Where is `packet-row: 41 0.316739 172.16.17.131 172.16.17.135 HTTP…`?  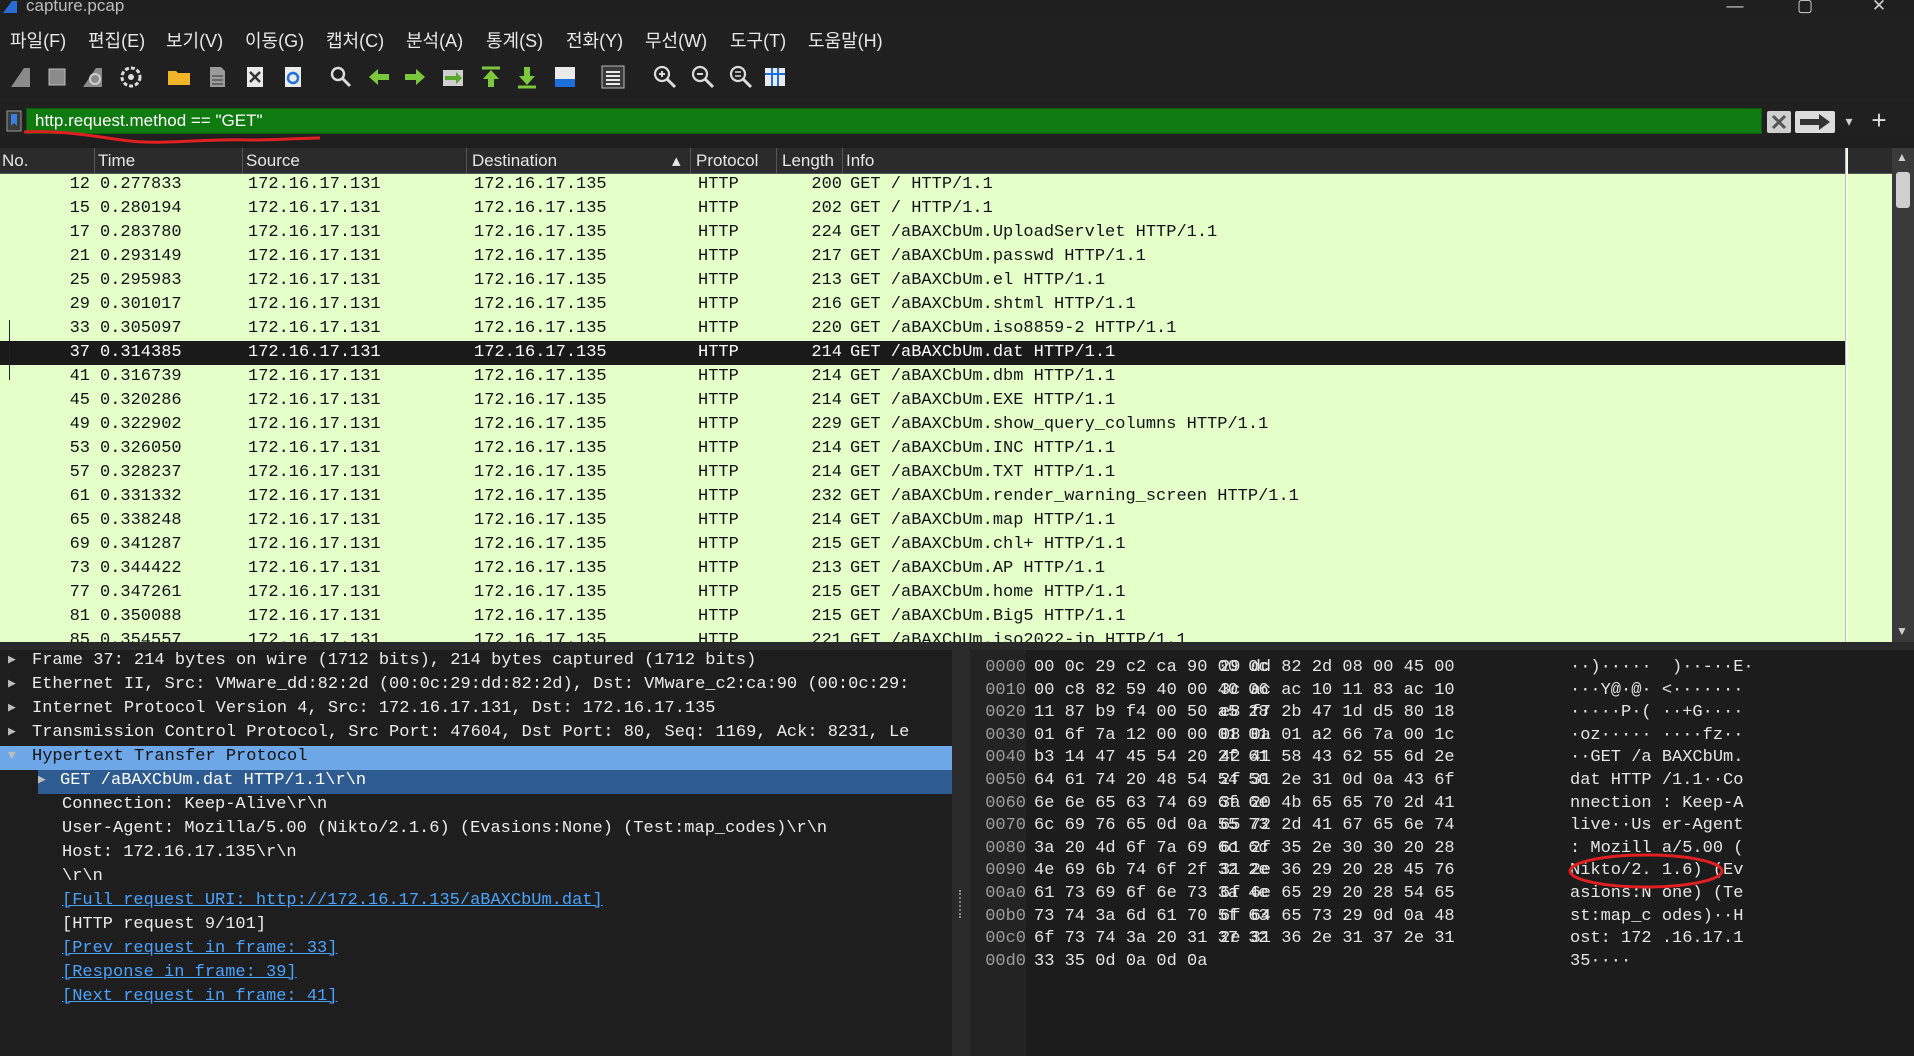 packet-row: 41 0.316739 172.16.17.131 172.16.17.135 HTTP… is located at coordinates (922, 377).